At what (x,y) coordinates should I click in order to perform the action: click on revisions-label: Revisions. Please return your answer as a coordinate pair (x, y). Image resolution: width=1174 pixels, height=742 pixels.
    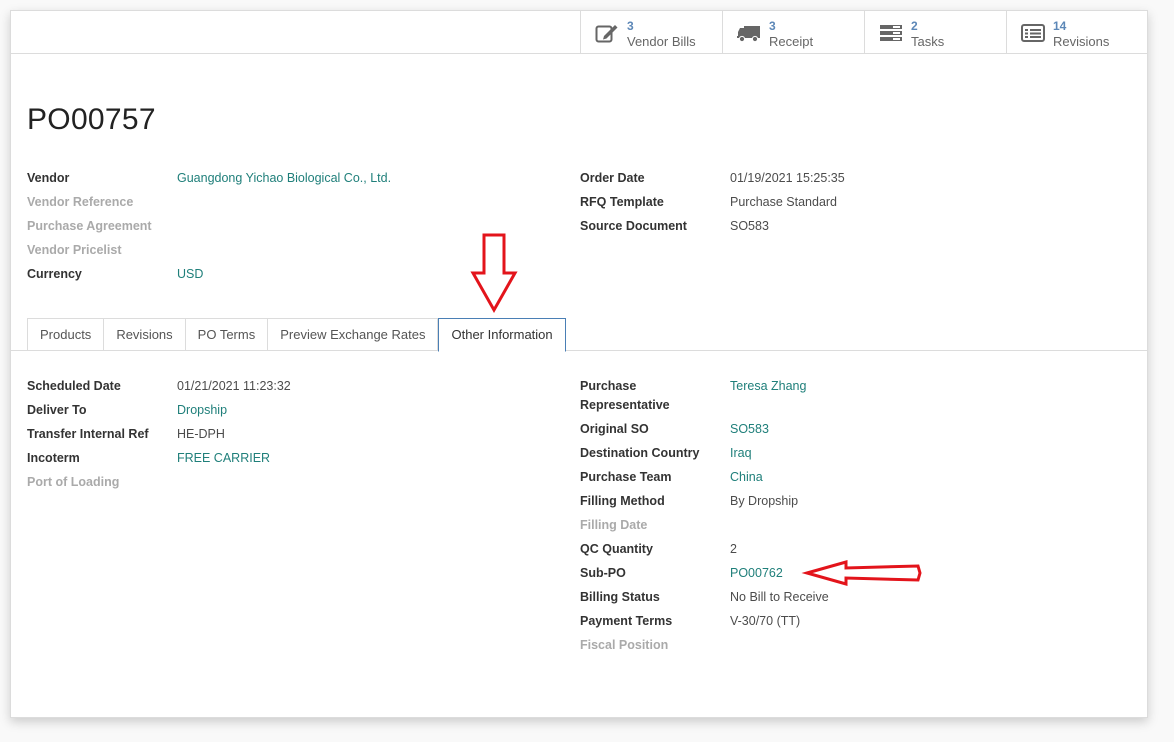
    Looking at the image, I should click on (1081, 41).